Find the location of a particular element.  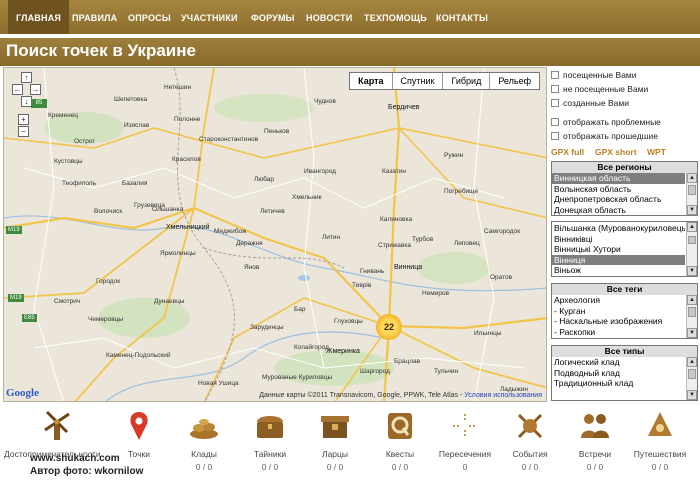

category-quests: Квесты 0 / 0 is located at coordinates (400, 440).